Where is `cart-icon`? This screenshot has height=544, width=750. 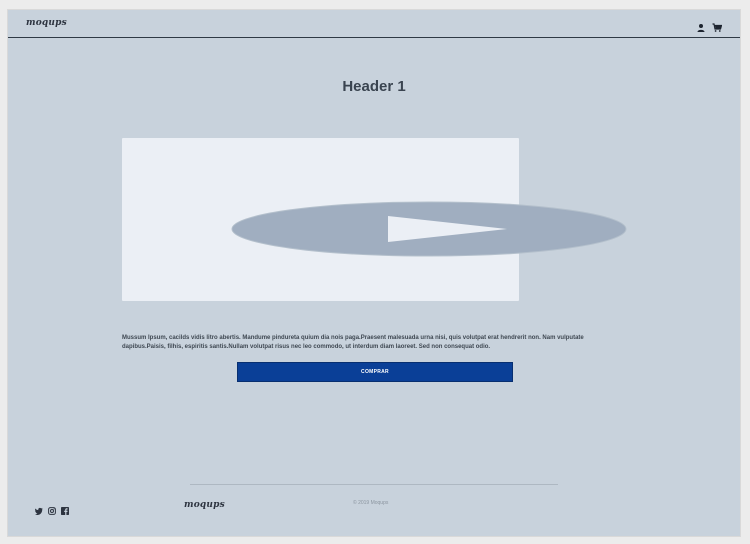
cart-icon is located at coordinates (717, 26).